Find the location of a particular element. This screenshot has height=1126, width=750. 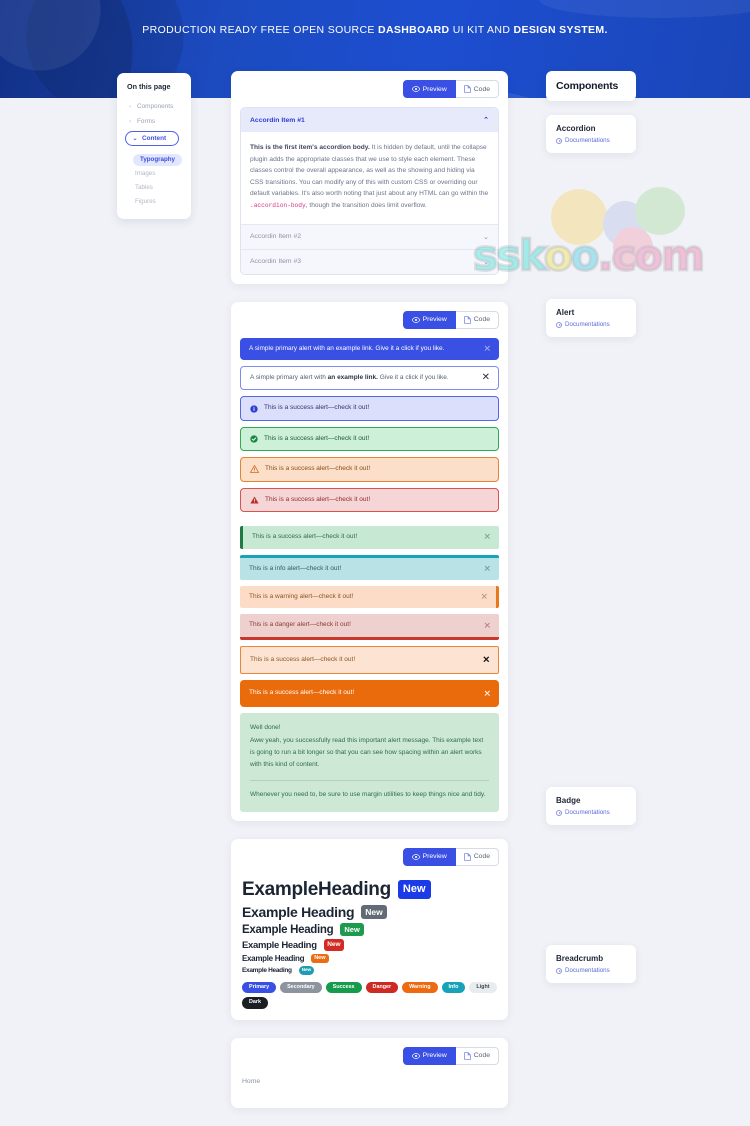

banner-text-1: PRODUCTION READY FREE OPEN SOURCE is located at coordinates (260, 30).